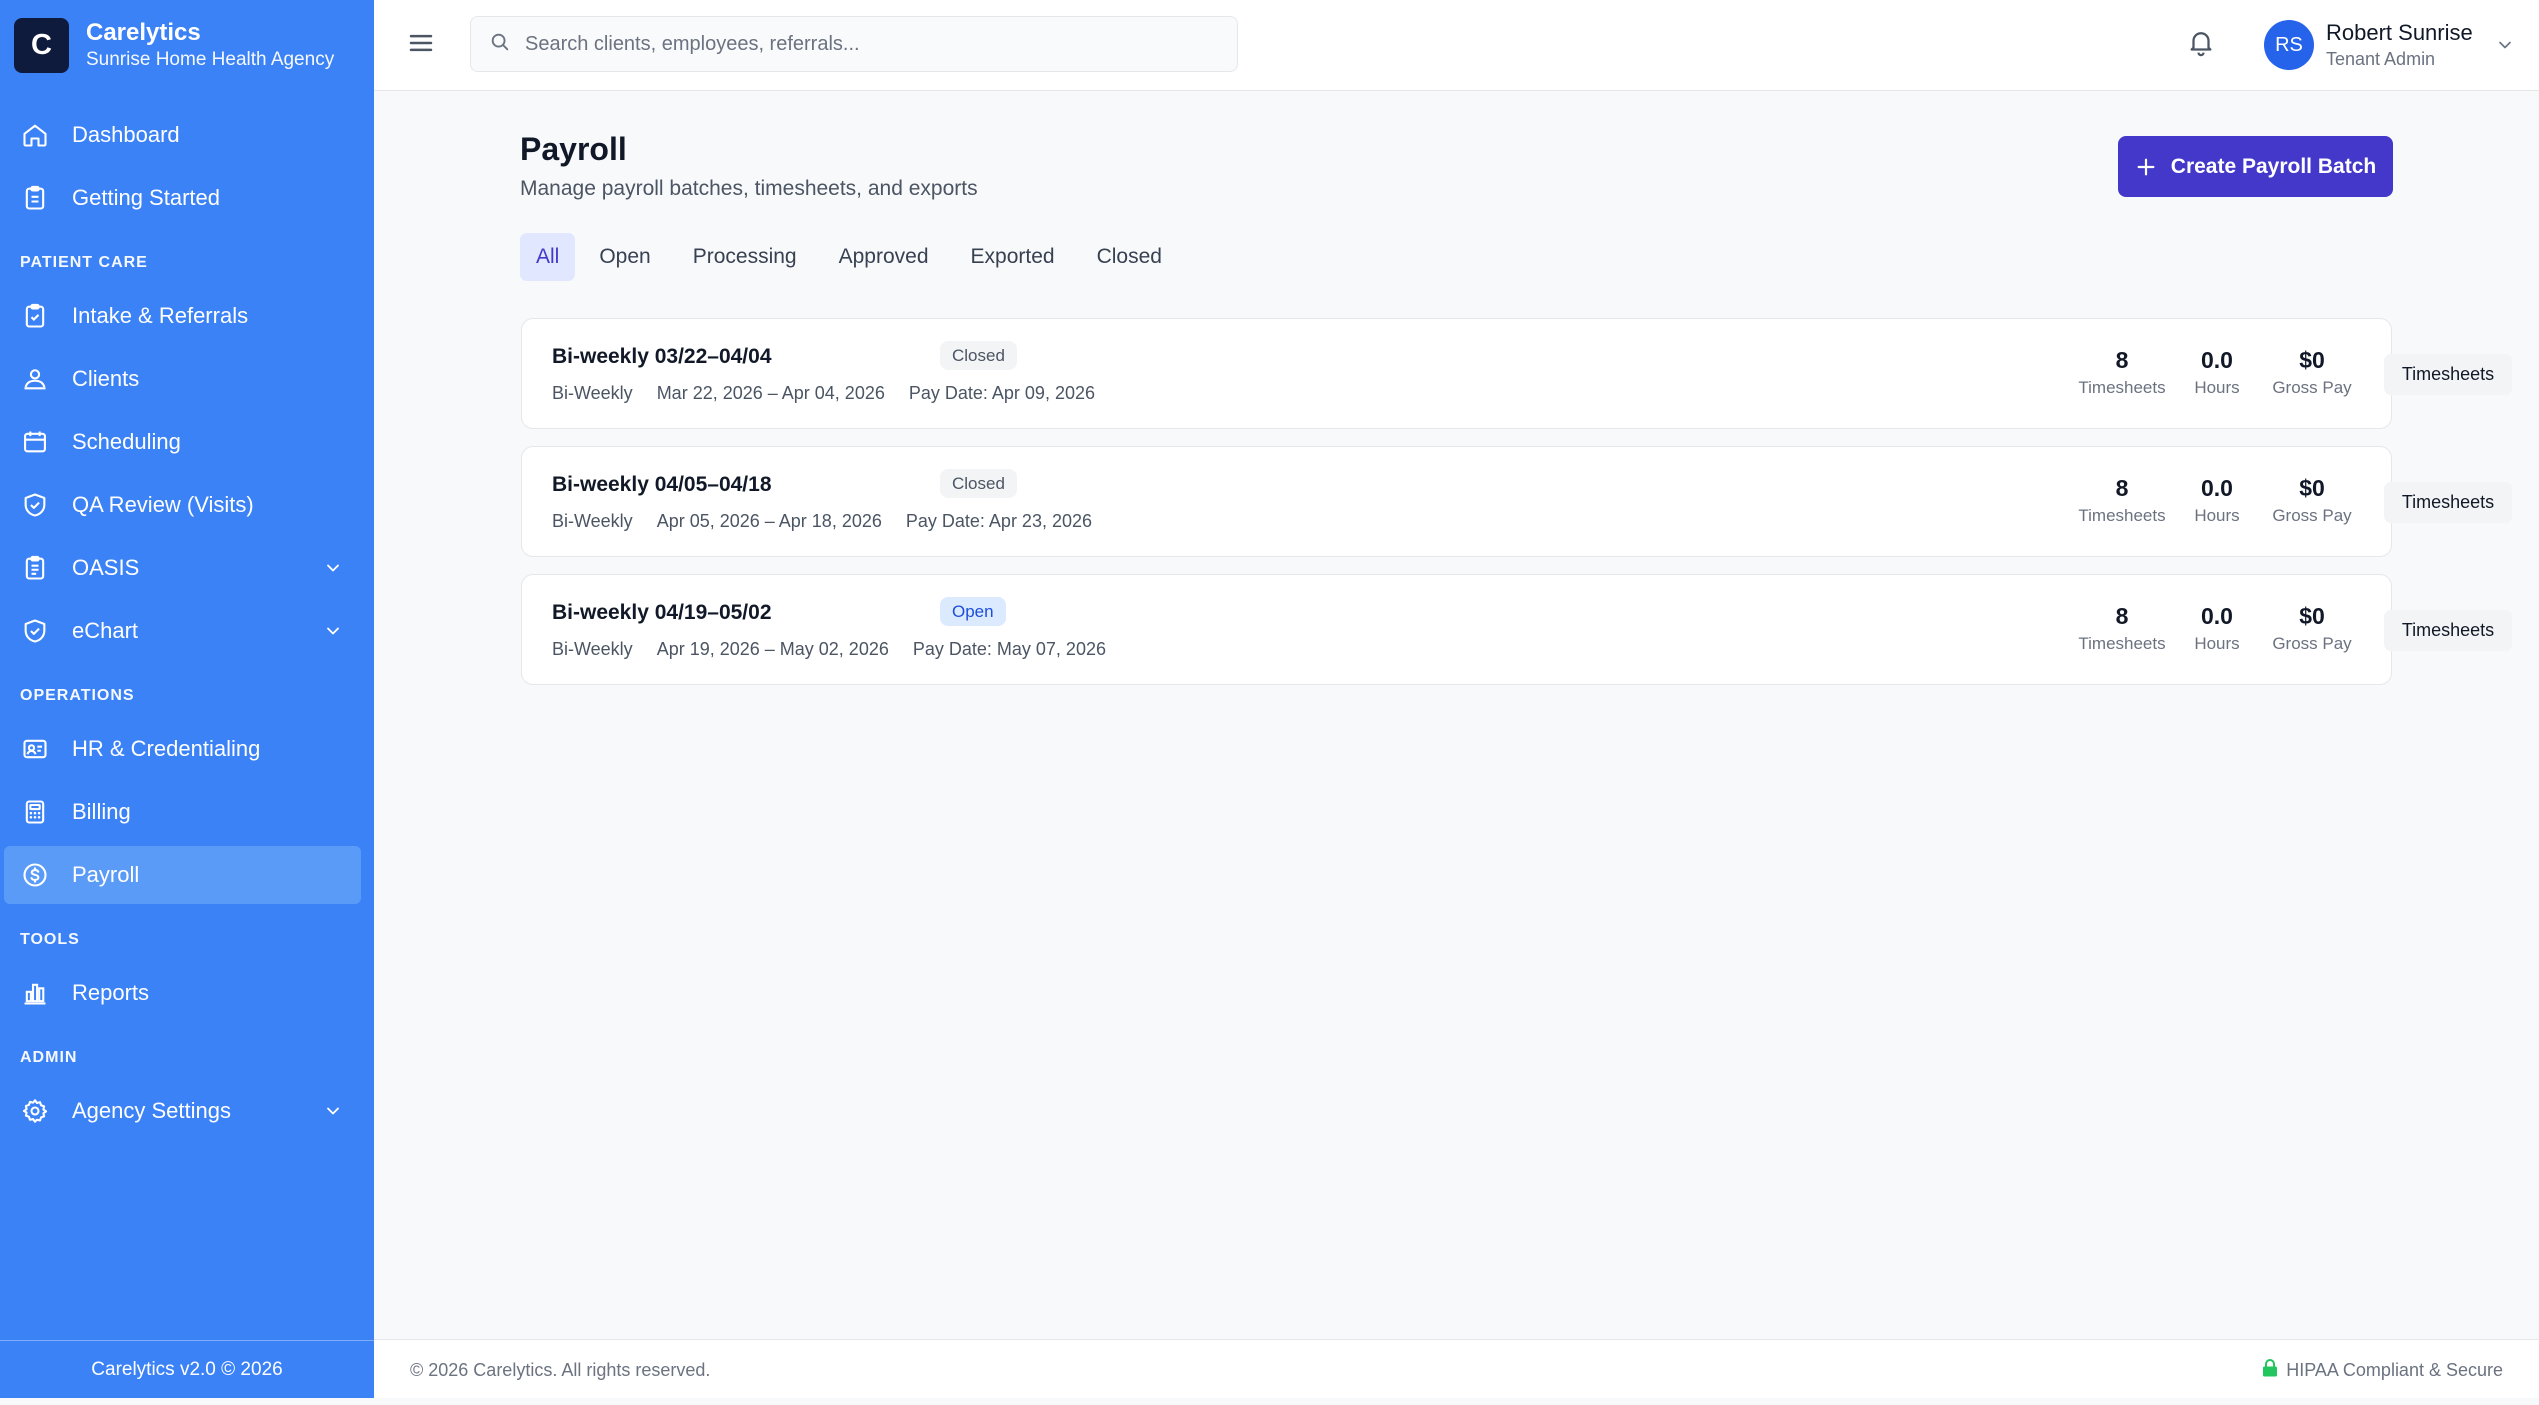 This screenshot has height=1405, width=2539. I want to click on sidebar-item-hr-credentialing: HR & Credentialing, so click(182, 749).